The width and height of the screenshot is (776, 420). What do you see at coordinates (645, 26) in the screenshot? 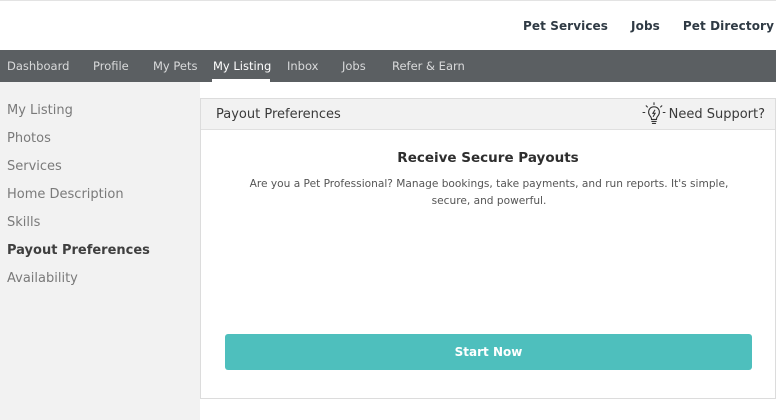
I see `top-nav-jobs: Jobs` at bounding box center [645, 26].